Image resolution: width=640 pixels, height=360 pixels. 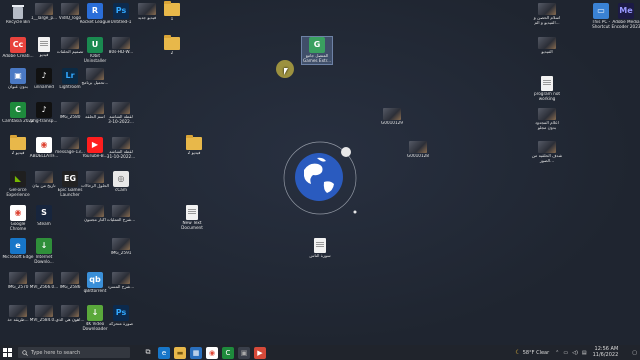 I want to click on language-icon: ▤, so click(x=584, y=353).